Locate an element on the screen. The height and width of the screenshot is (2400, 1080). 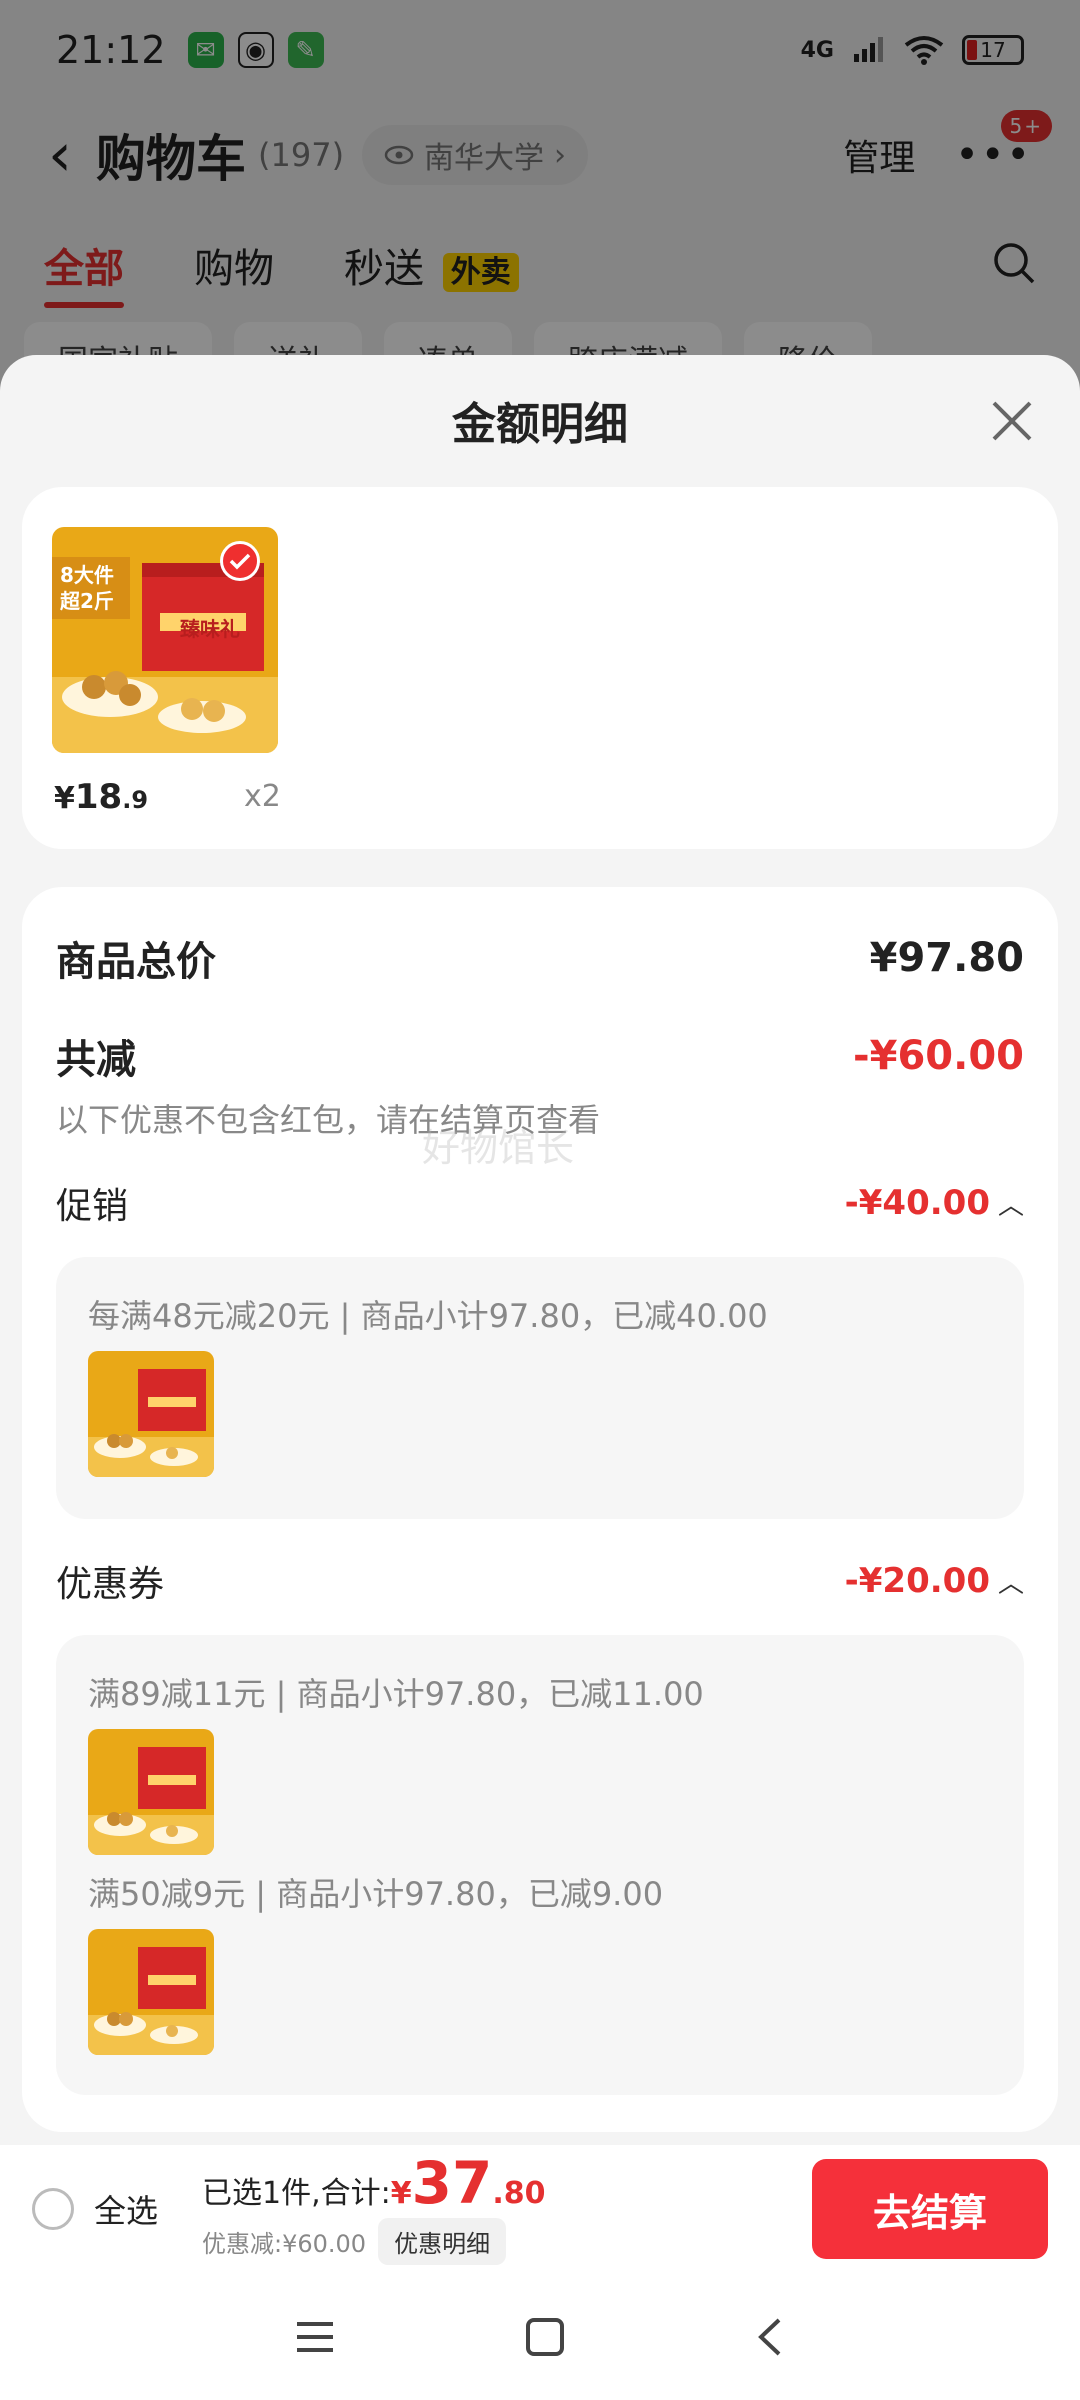
selected-total: 已选1件,合计: ¥ 37 .80 is located at coordinates (373, 2183).